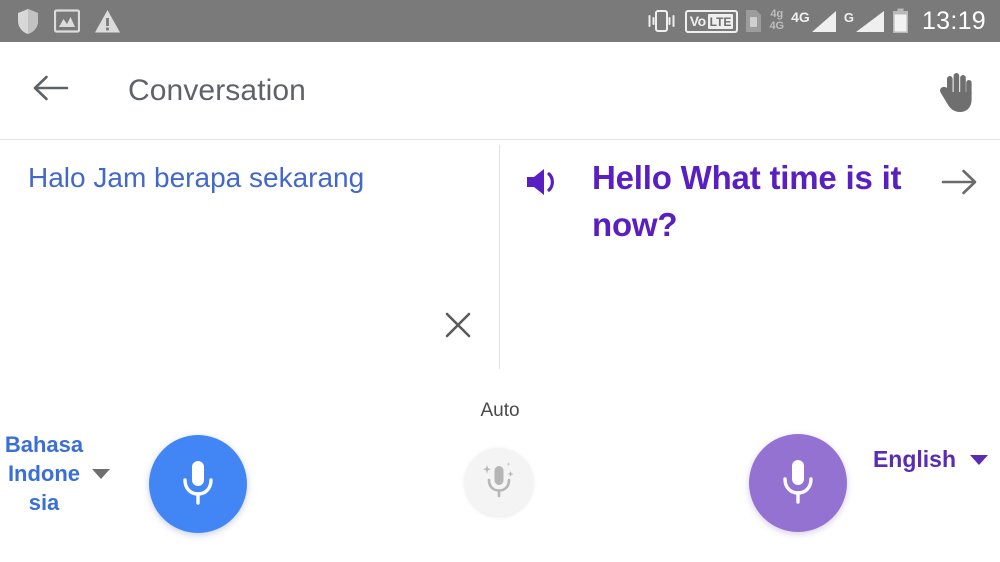 This screenshot has height=562, width=1000. I want to click on auto-detect-mic-button, so click(499, 482).